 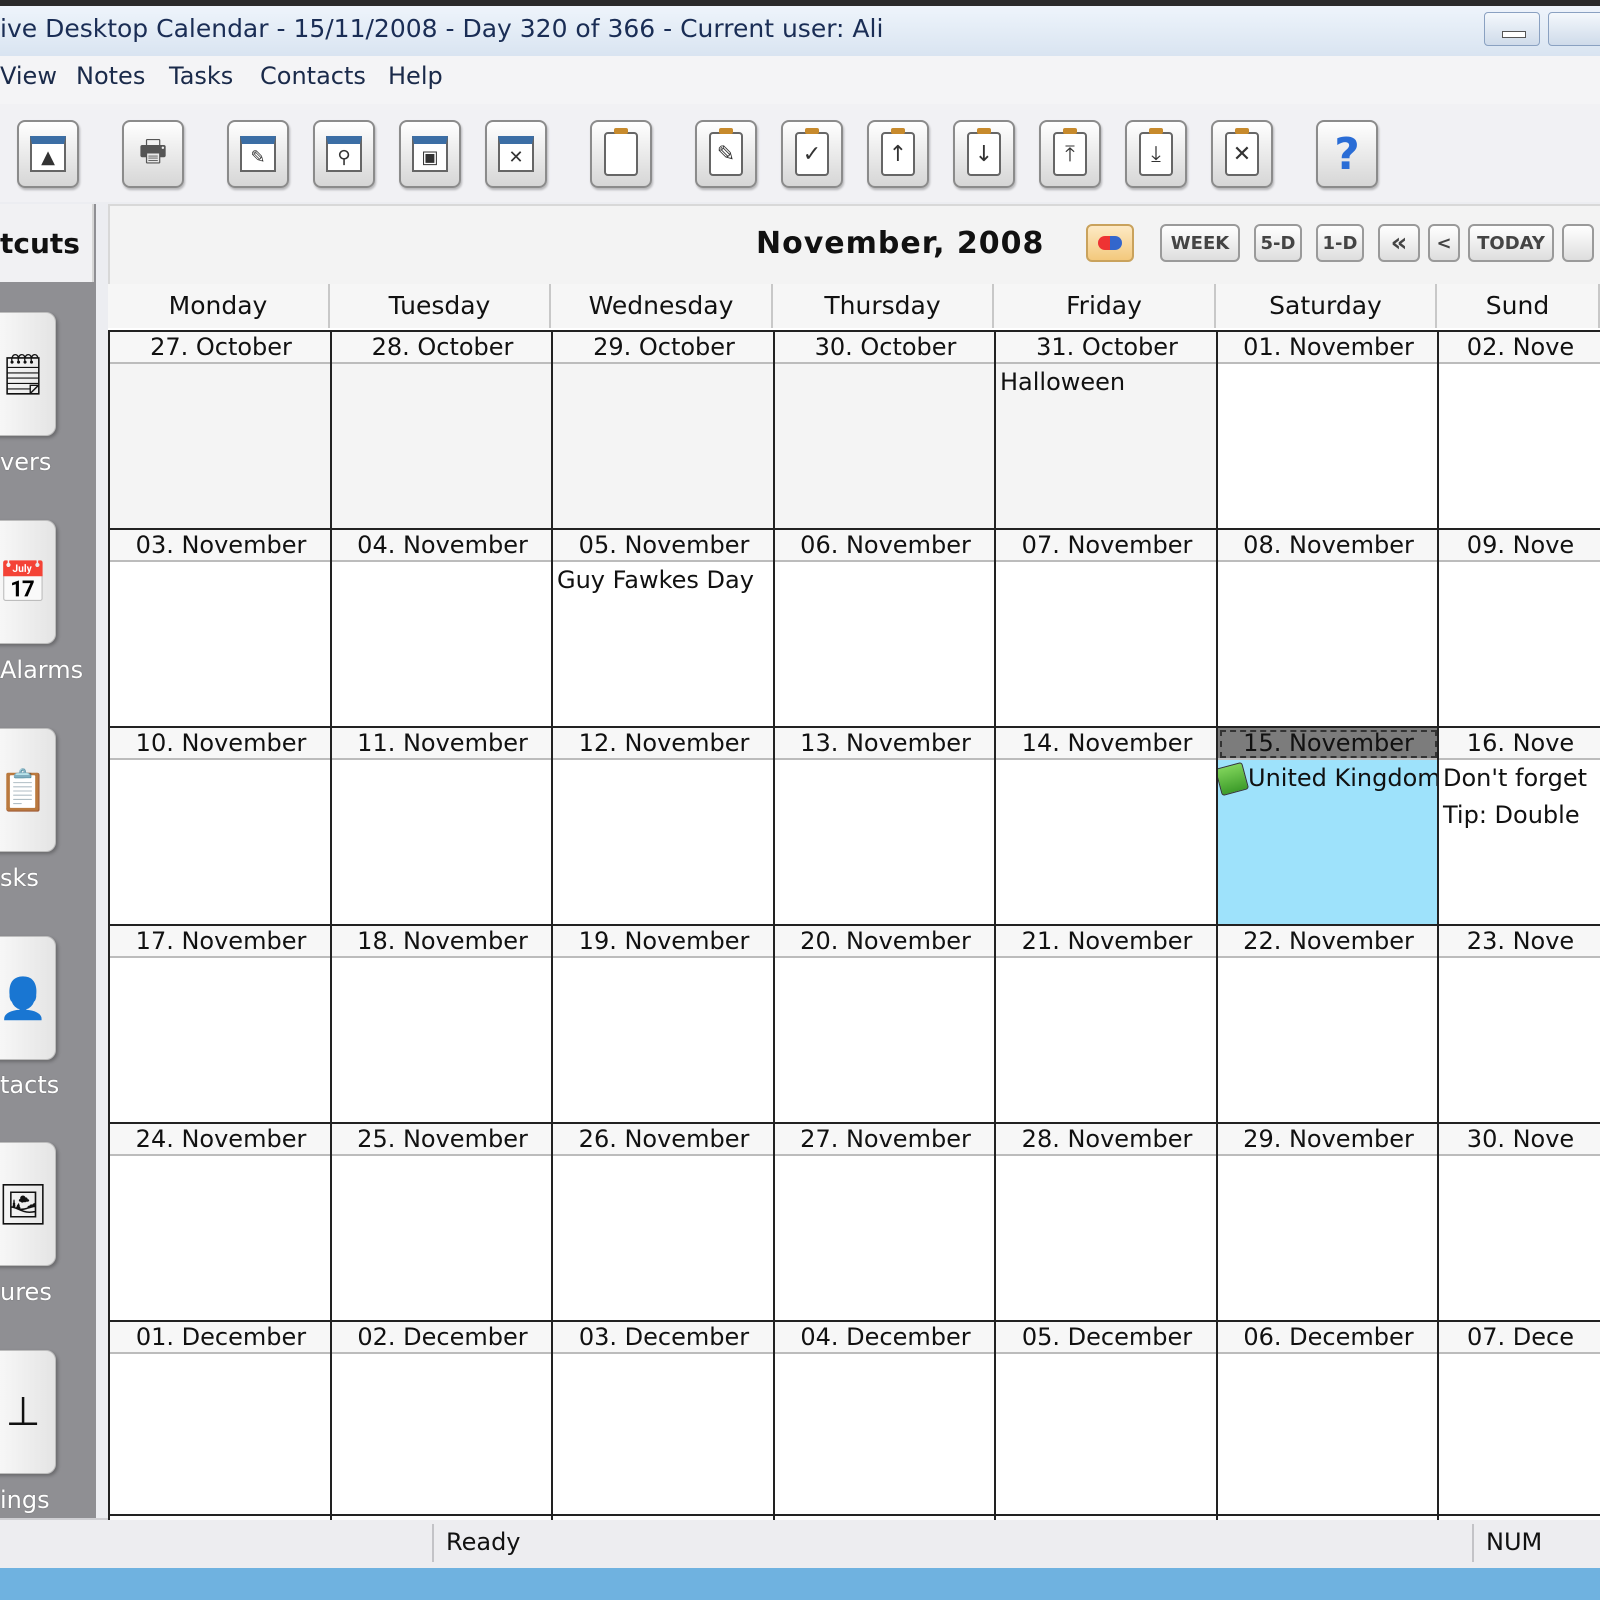 I want to click on day-date-label: 02. Nove, so click(x=1519, y=348).